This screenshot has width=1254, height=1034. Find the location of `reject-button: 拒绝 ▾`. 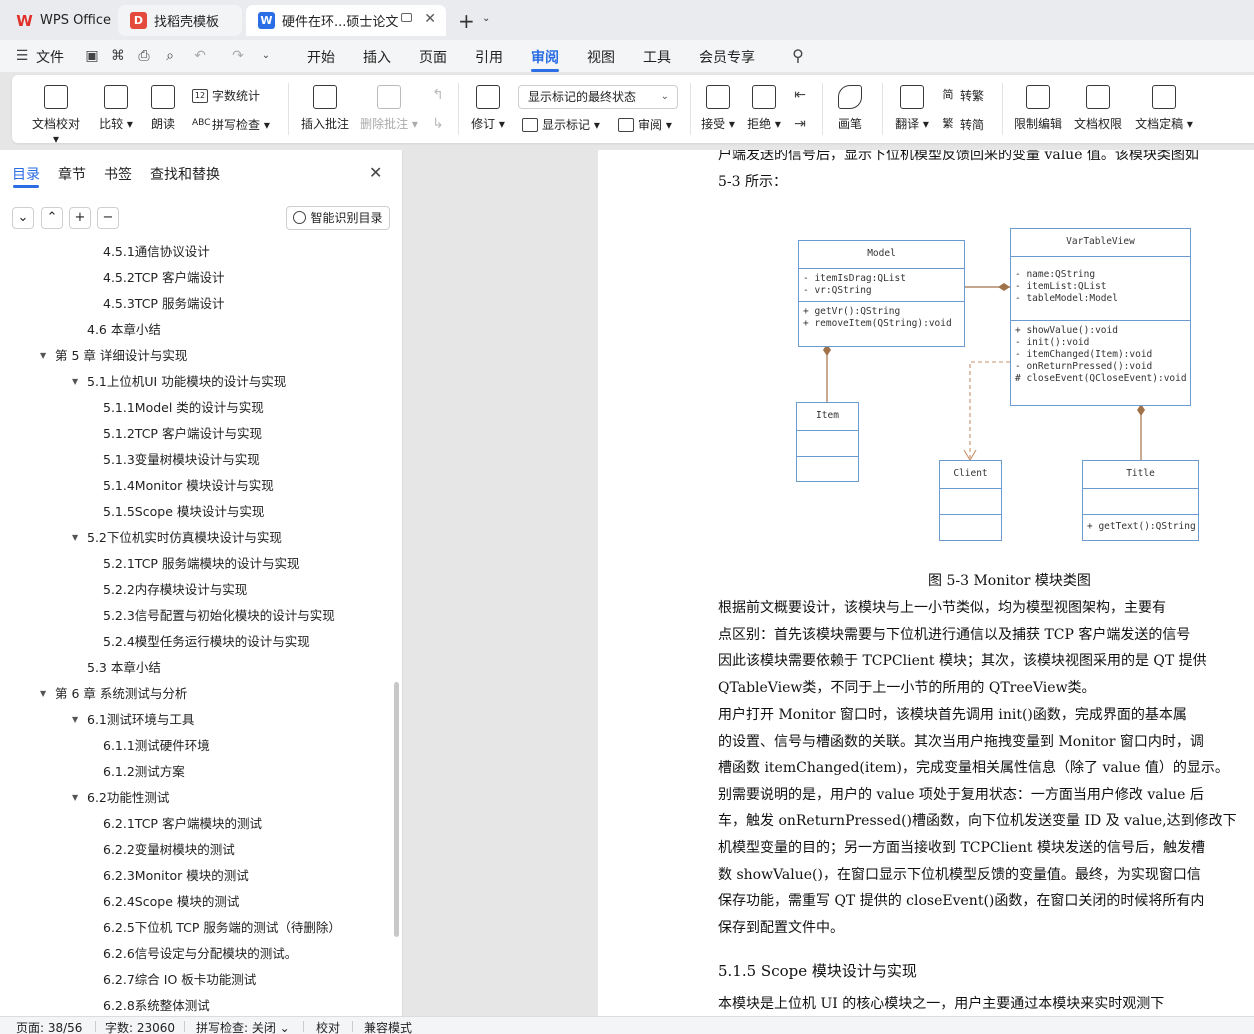

reject-button: 拒绝 ▾ is located at coordinates (764, 108).